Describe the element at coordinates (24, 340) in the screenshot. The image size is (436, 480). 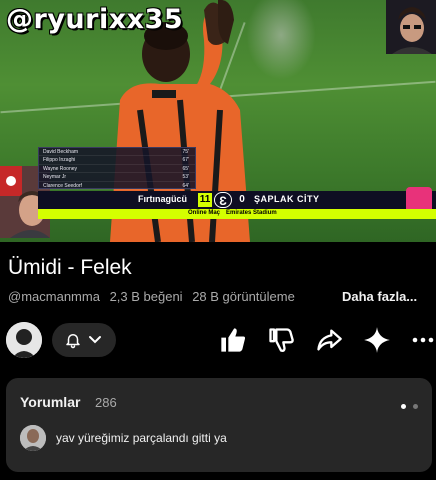
I see `channel-avatar` at that location.